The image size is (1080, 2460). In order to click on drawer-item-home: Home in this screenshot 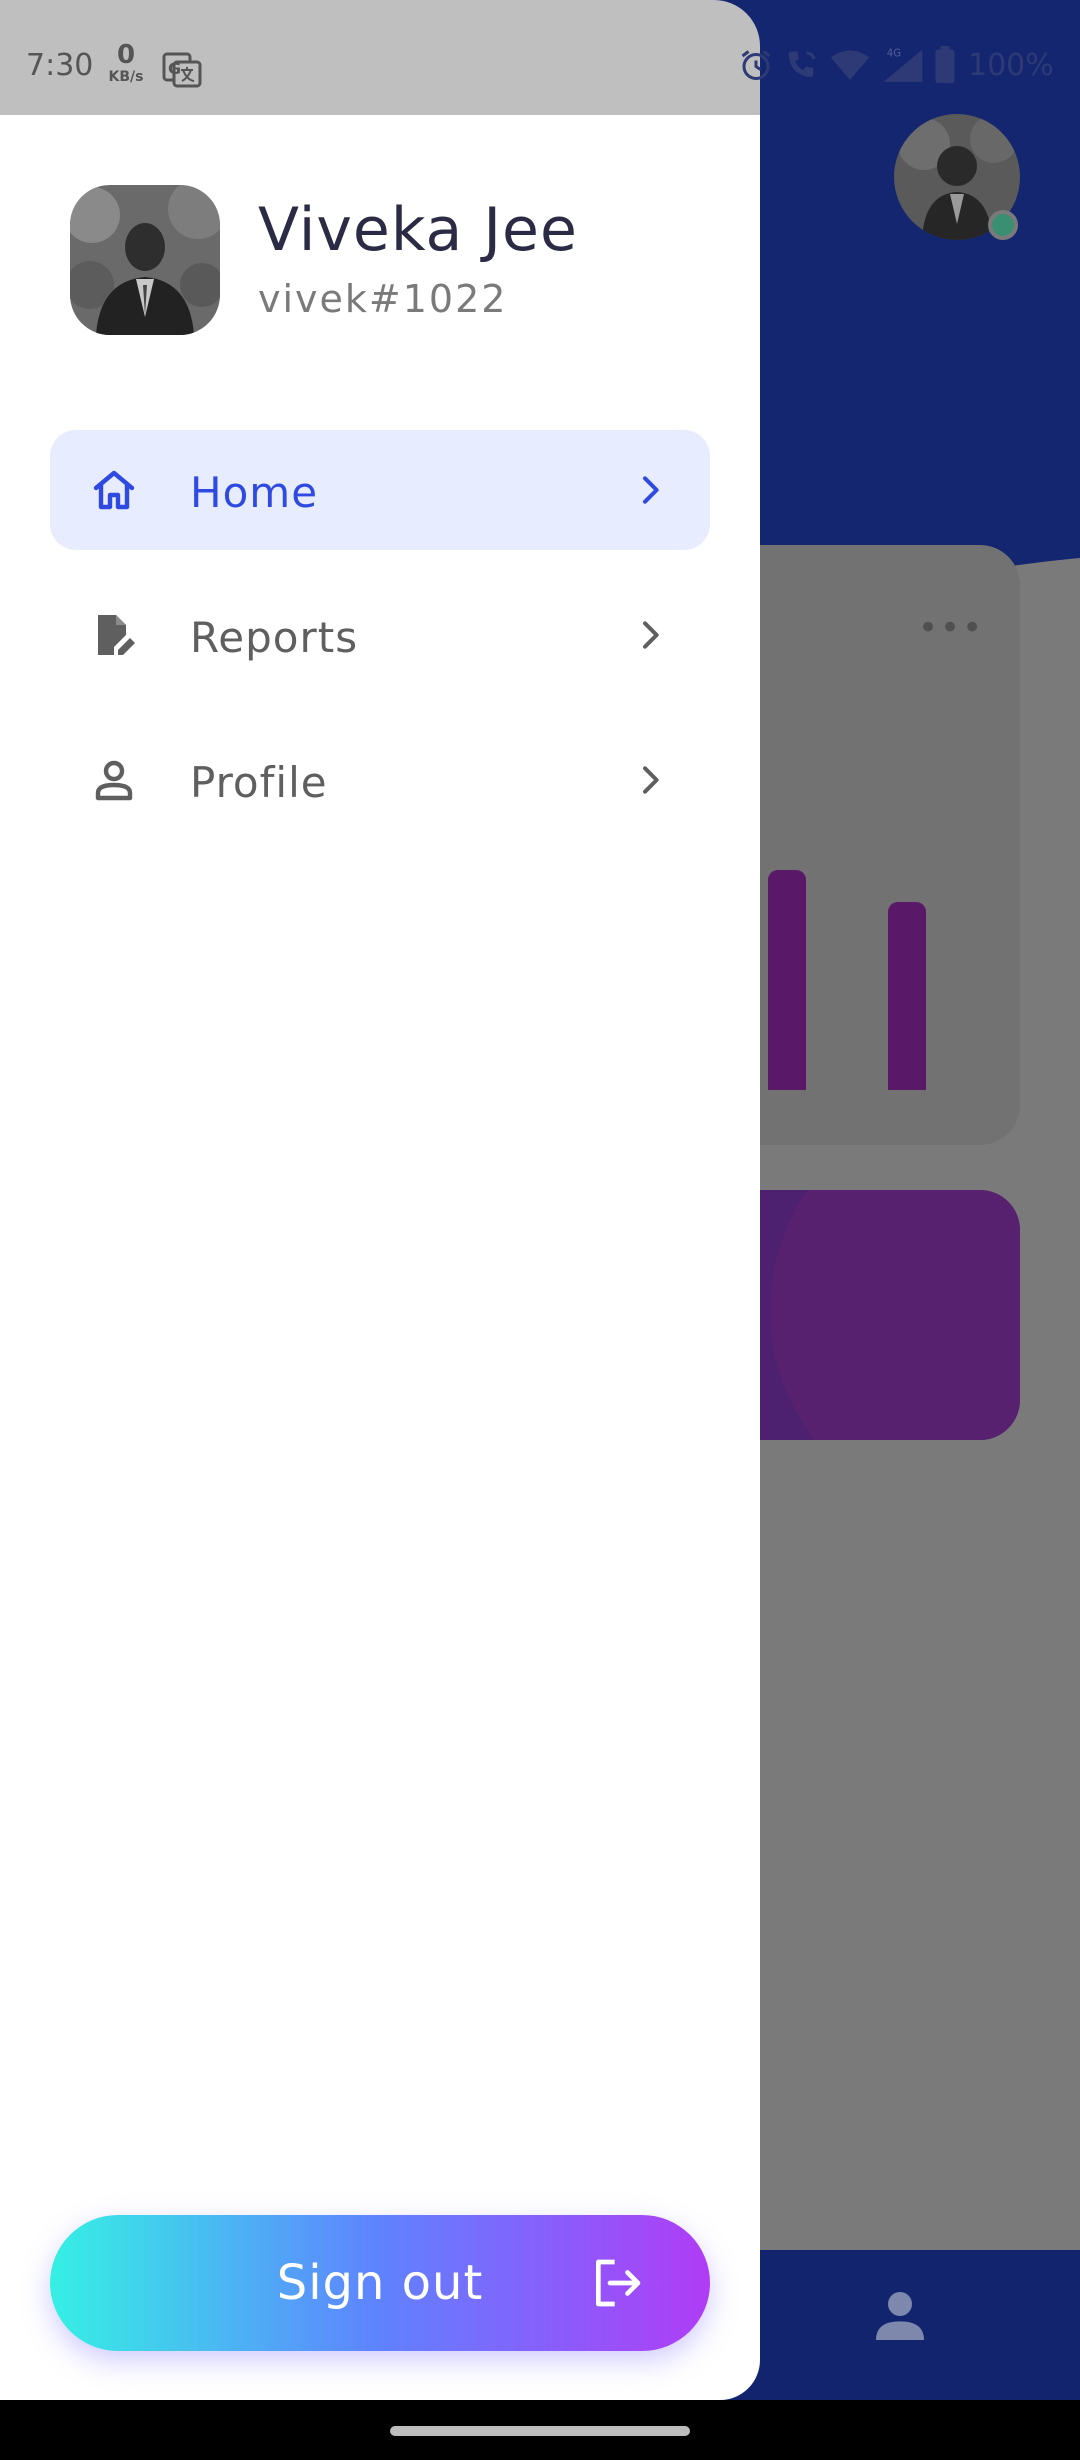, I will do `click(380, 490)`.